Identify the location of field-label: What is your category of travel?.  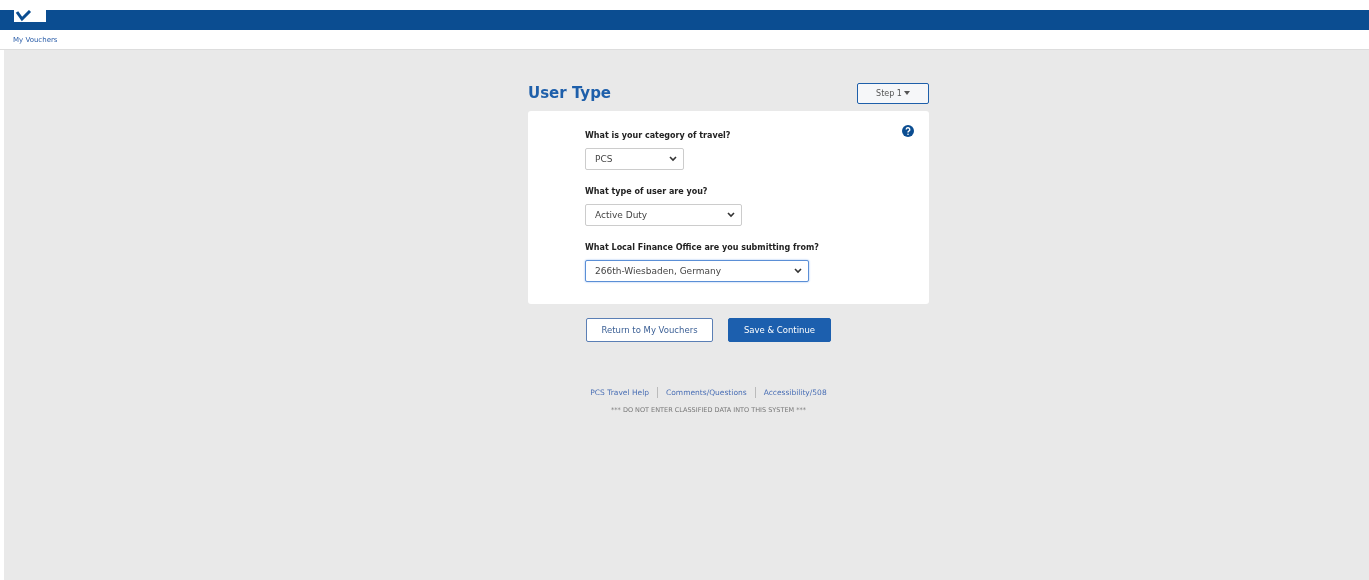
(658, 135).